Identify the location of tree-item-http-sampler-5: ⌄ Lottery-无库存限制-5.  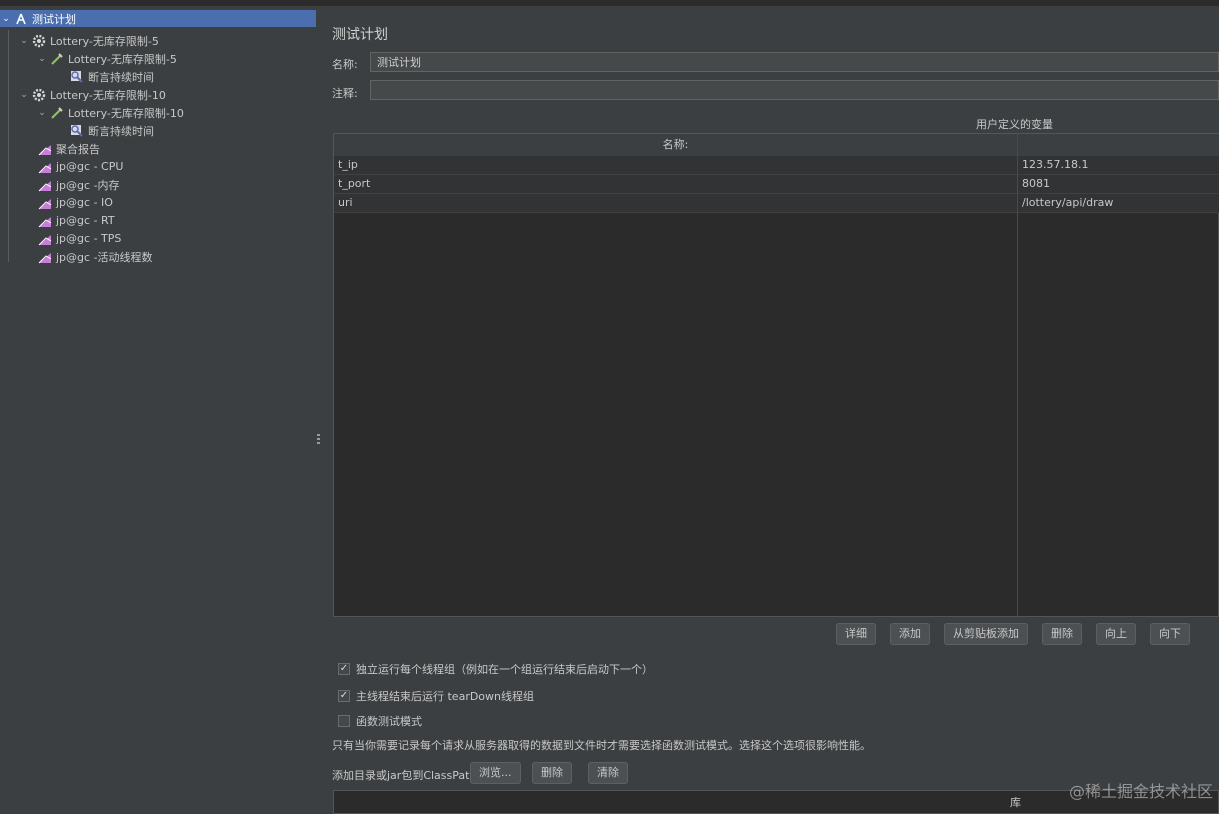
(106, 58).